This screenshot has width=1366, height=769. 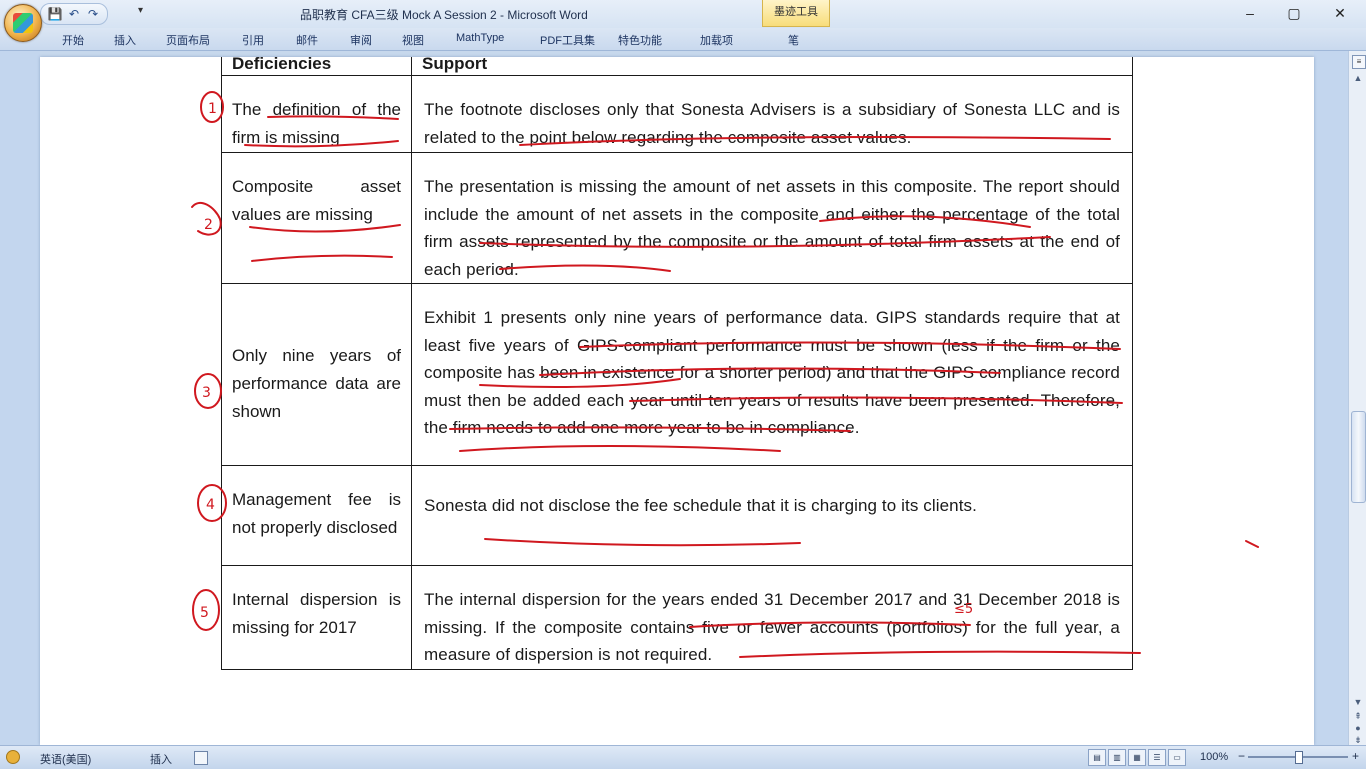 I want to click on browse-object-icon: ●, so click(x=1358, y=728).